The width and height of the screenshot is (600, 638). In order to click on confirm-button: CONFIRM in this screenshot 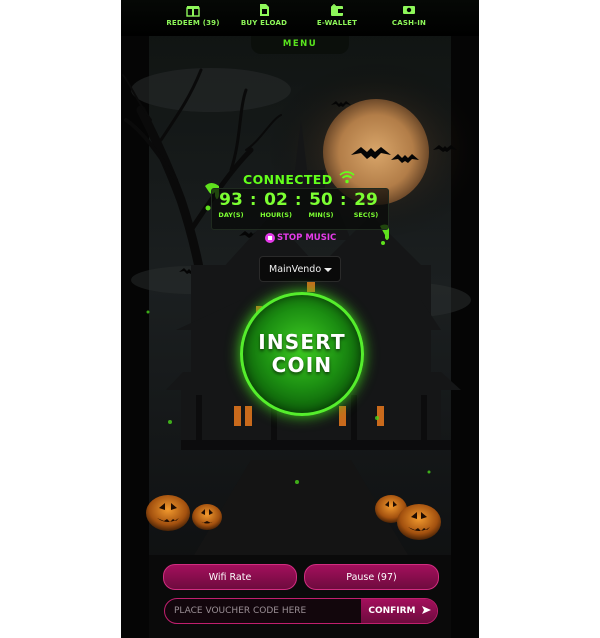, I will do `click(399, 611)`.